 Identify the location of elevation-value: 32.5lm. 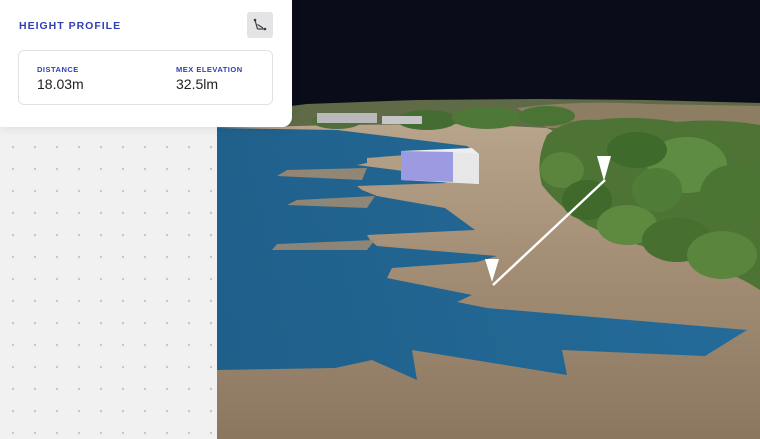
(197, 84).